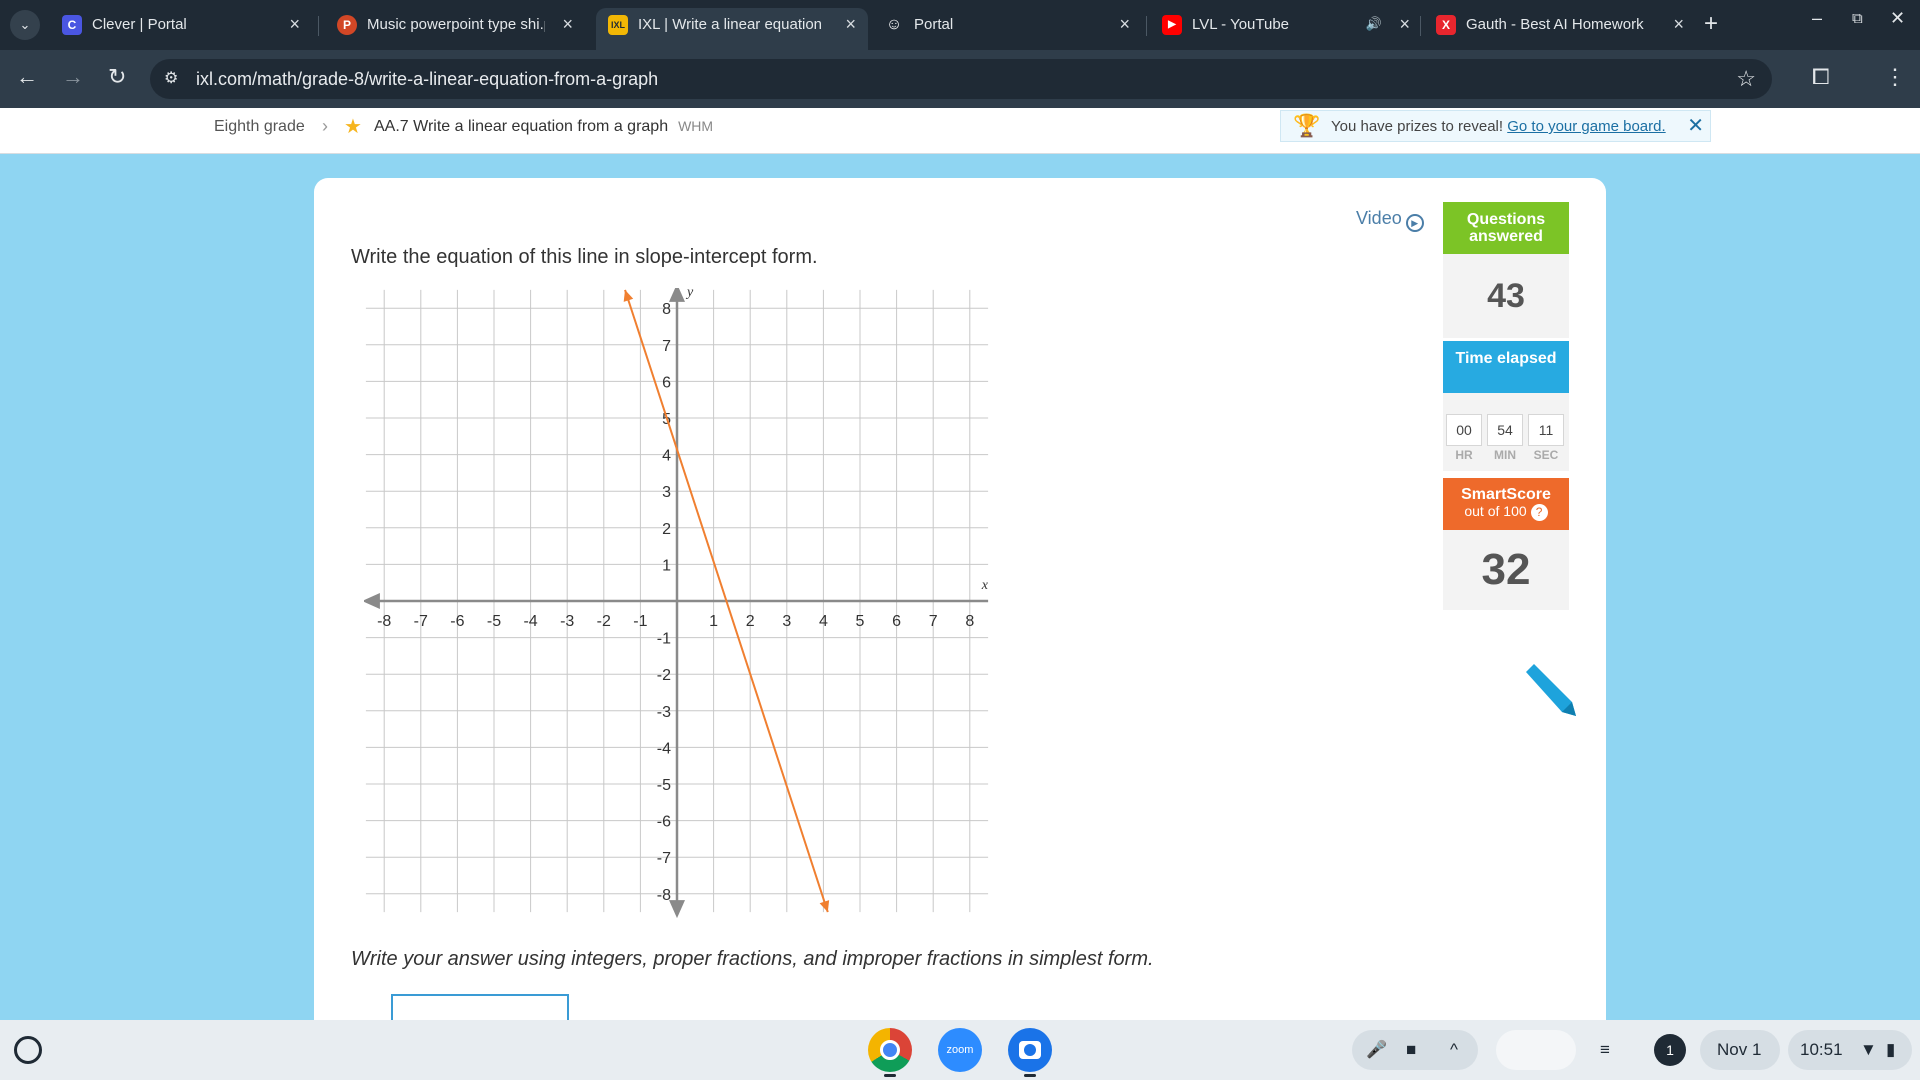  I want to click on tab-gauth: X Gauth - Best AI Homework ×, so click(1560, 29).